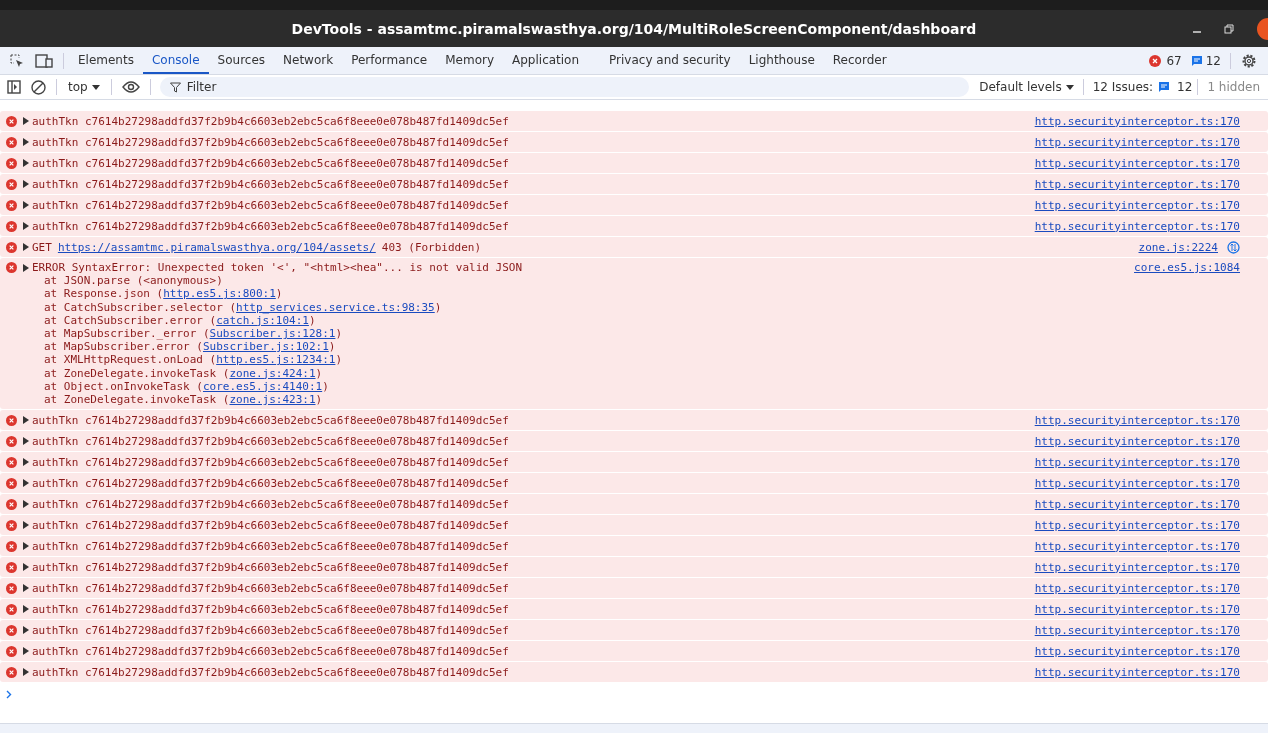 The width and height of the screenshot is (1268, 733). What do you see at coordinates (44, 60) in the screenshot?
I see `device-icon` at bounding box center [44, 60].